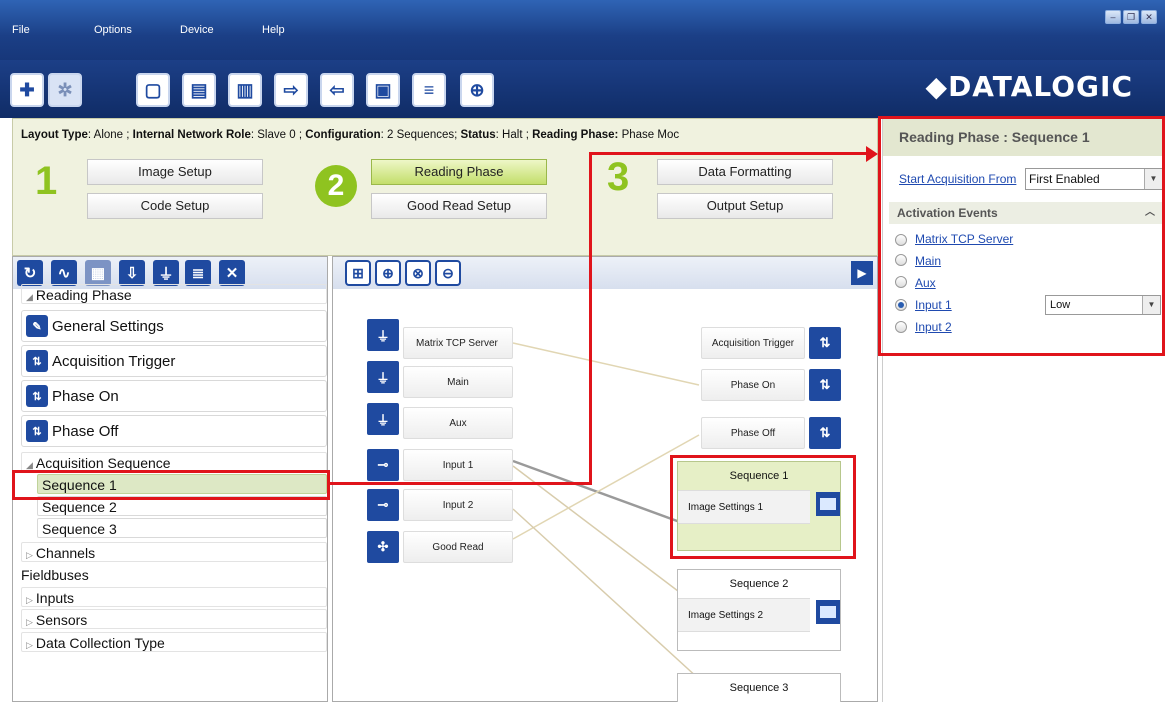  Describe the element at coordinates (383, 90) in the screenshot. I see `device-save-icon: ▣` at that location.